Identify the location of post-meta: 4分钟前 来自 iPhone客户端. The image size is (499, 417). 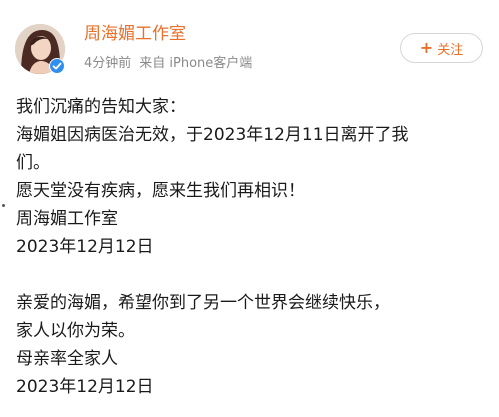
(168, 64).